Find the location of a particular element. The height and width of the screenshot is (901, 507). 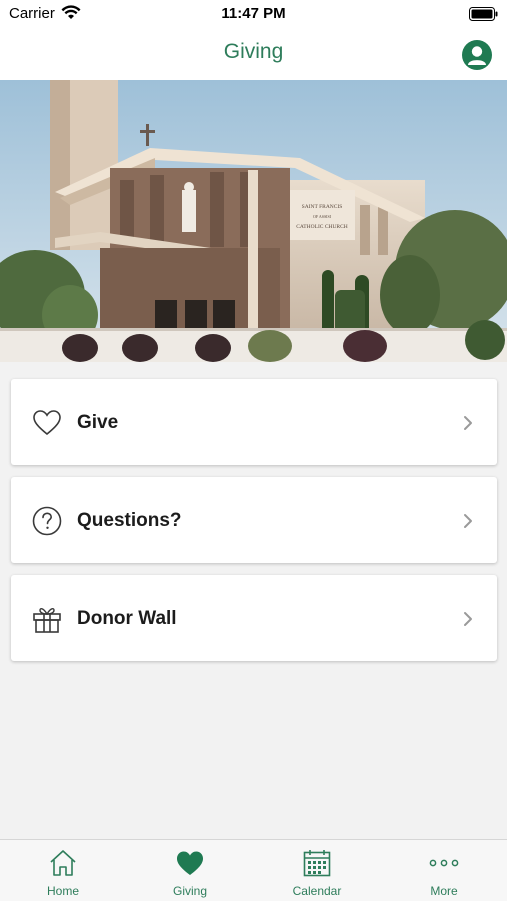

status-bar: Carrier 11:47 PM is located at coordinates (253, 14).